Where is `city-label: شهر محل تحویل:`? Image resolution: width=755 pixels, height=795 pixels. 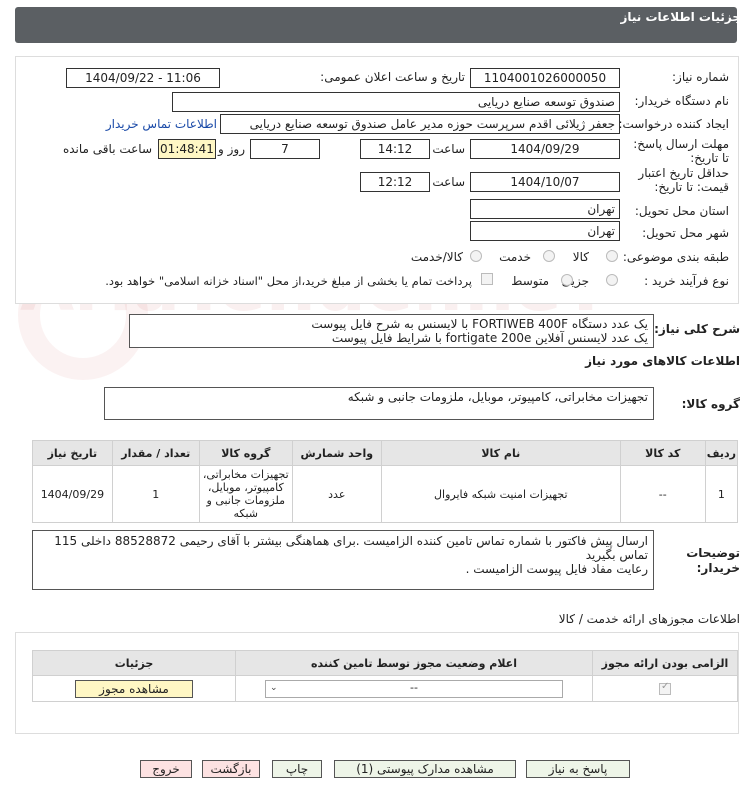 city-label: شهر محل تحویل: is located at coordinates (685, 233).